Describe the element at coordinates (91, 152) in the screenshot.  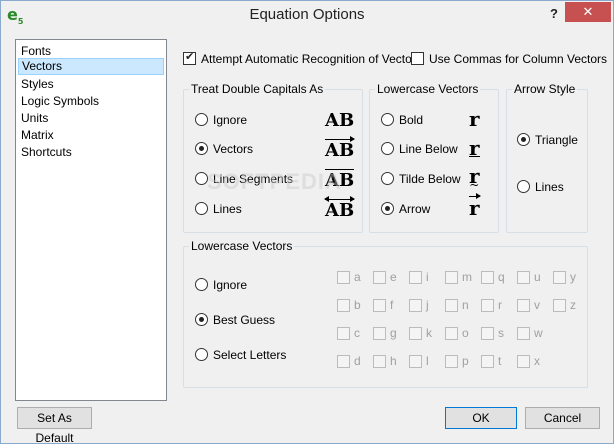
I see `nav-item-shortcuts: Shortcuts` at that location.